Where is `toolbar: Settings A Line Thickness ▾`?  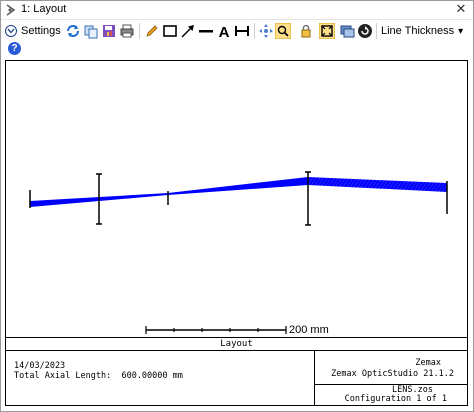 toolbar: Settings A Line Thickness ▾ is located at coordinates (237, 31).